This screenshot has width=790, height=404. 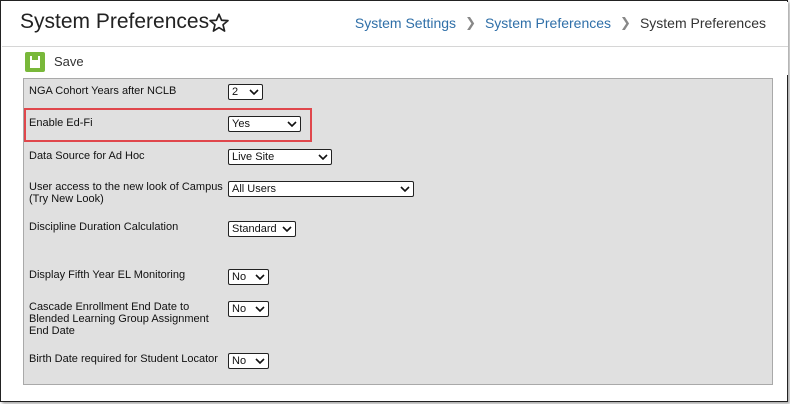 I want to click on save-button: Save, so click(x=69, y=61).